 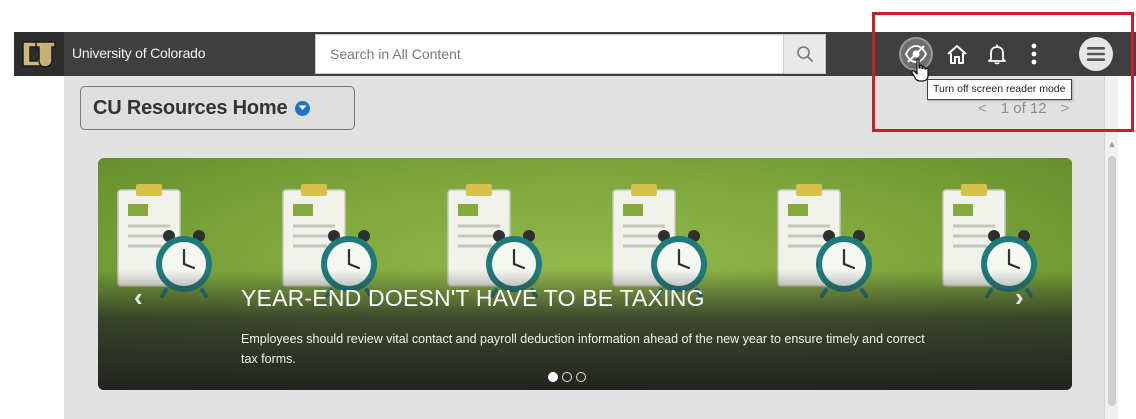 What do you see at coordinates (1019, 297) in the screenshot?
I see `carousel-next-arrow-icon: ›` at bounding box center [1019, 297].